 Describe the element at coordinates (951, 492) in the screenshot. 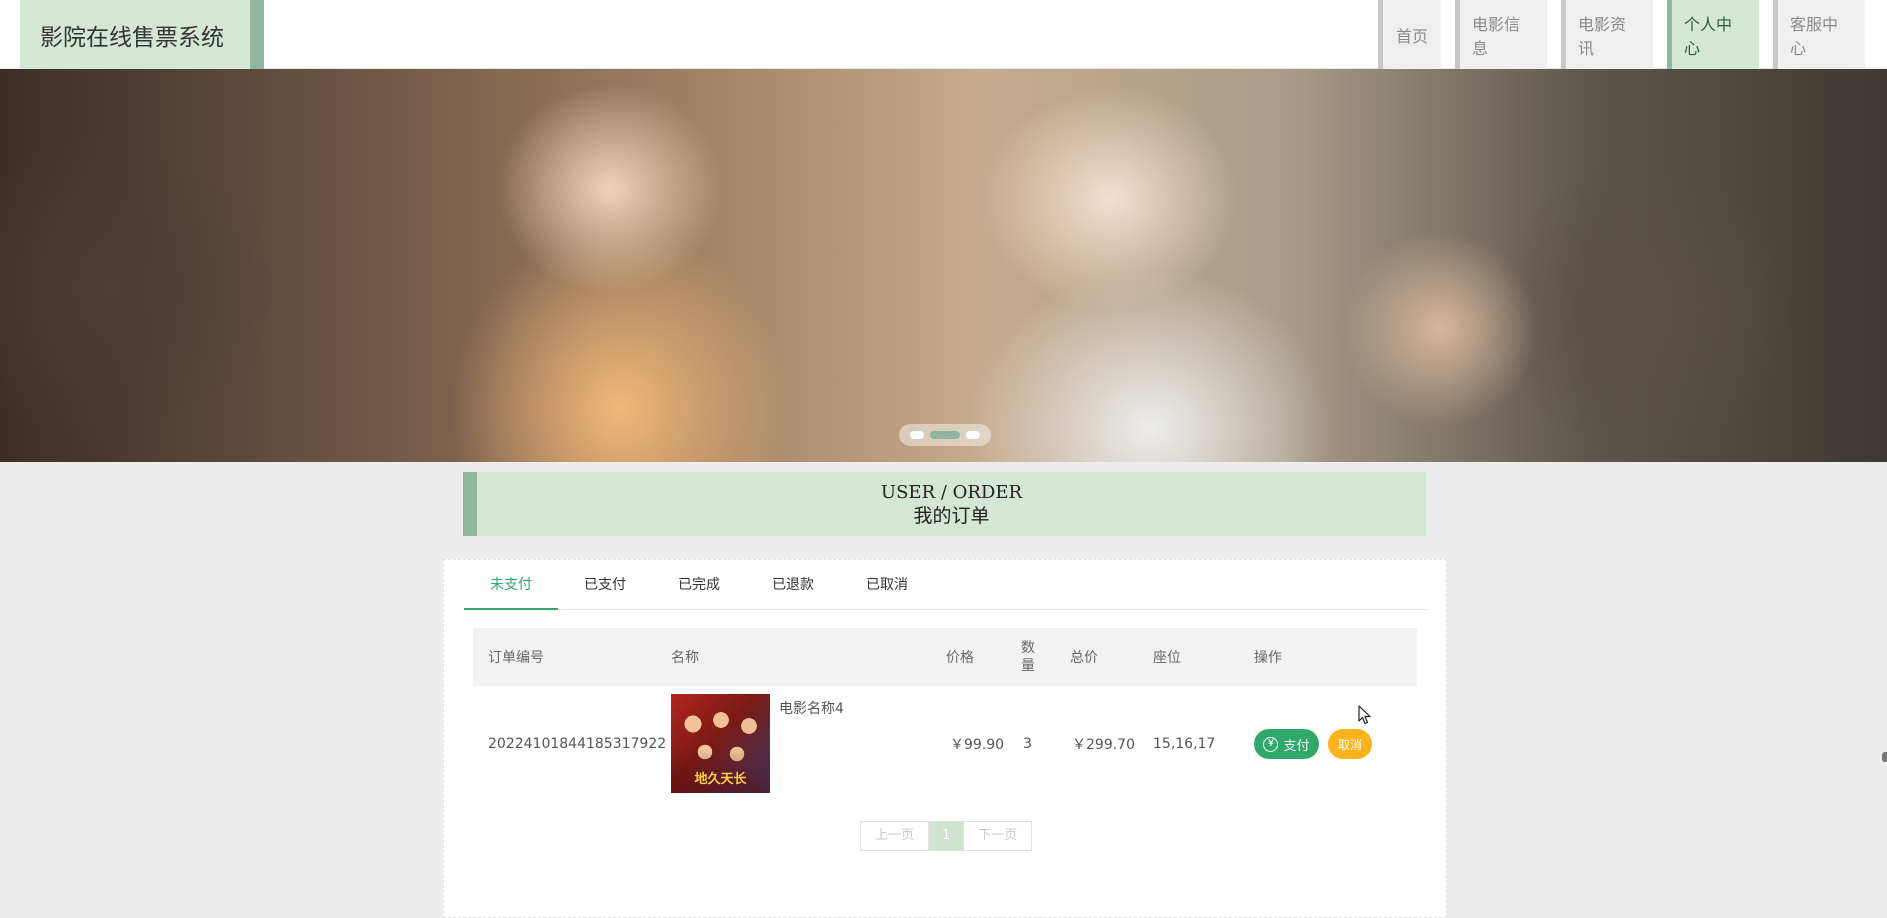

I see `section-title-en: USER / ORDER` at that location.